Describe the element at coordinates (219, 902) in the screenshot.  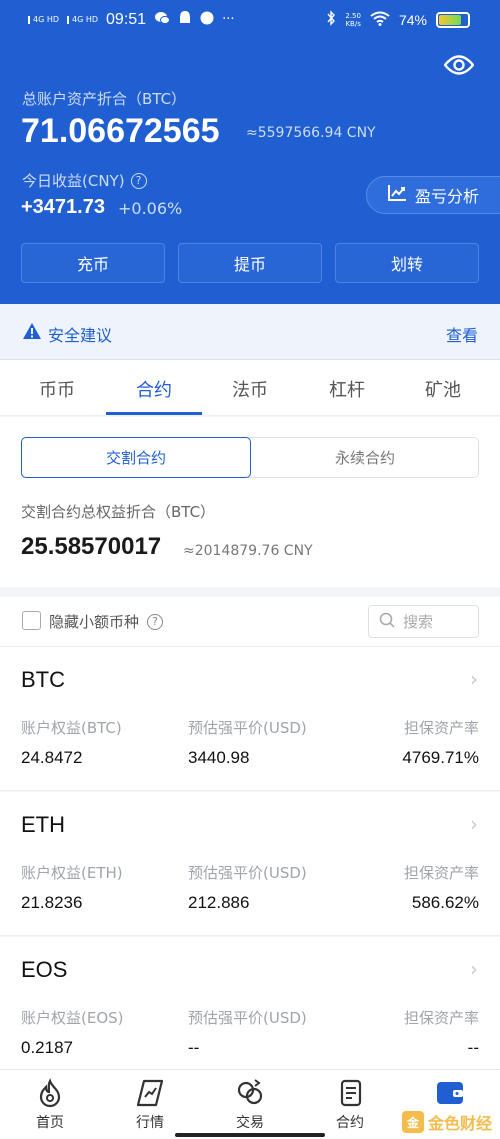
I see `liq-price-value: 212.886` at that location.